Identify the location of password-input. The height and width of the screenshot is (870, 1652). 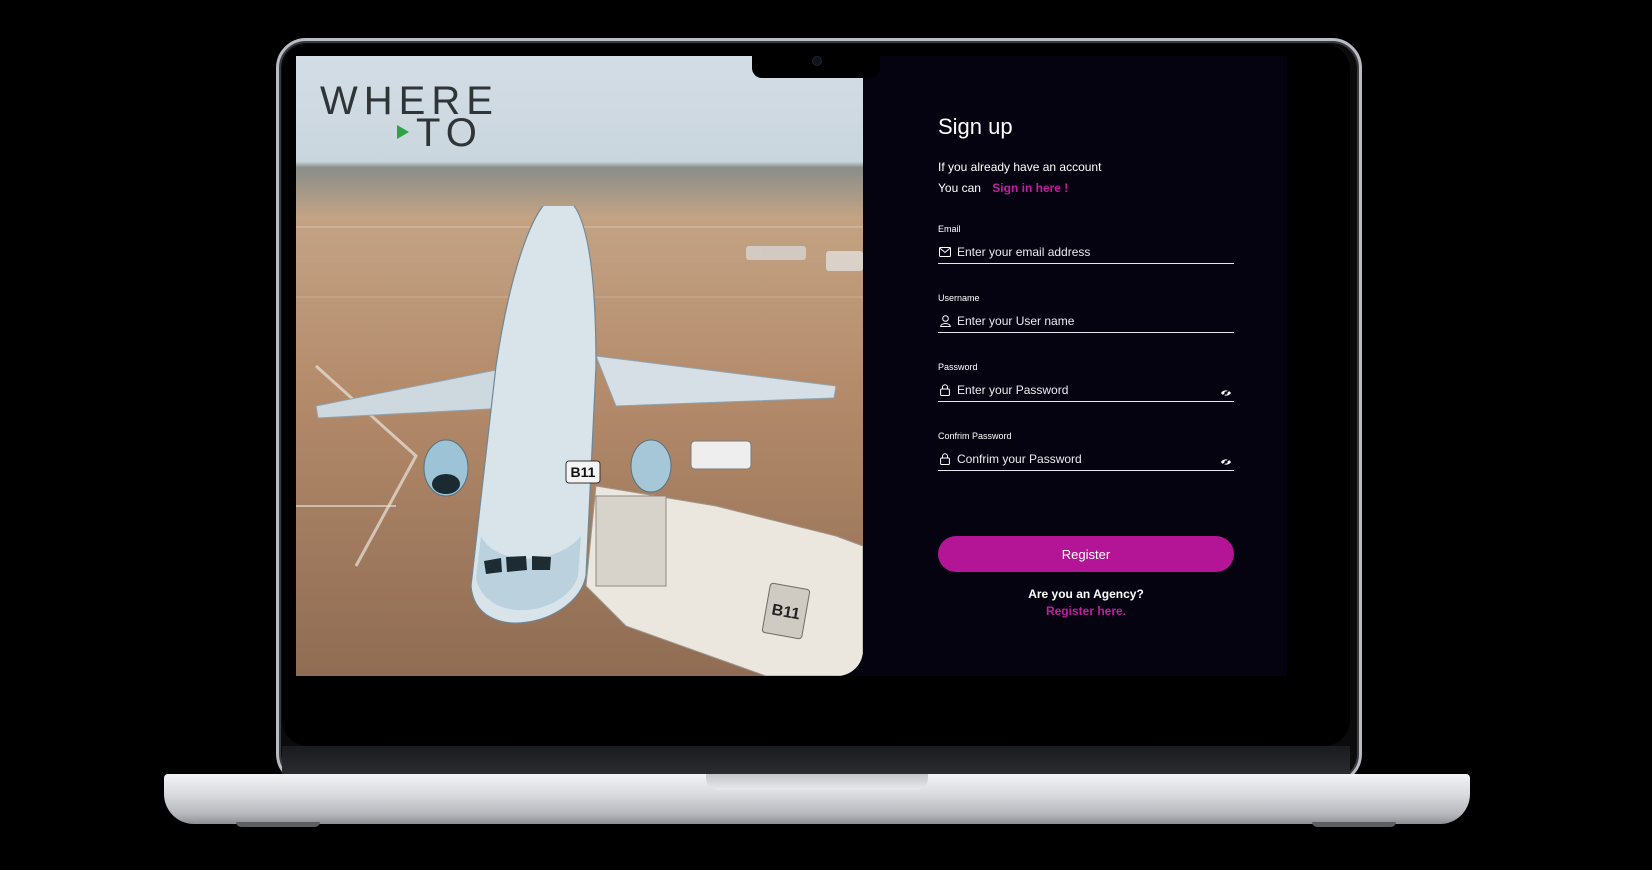
(1082, 390).